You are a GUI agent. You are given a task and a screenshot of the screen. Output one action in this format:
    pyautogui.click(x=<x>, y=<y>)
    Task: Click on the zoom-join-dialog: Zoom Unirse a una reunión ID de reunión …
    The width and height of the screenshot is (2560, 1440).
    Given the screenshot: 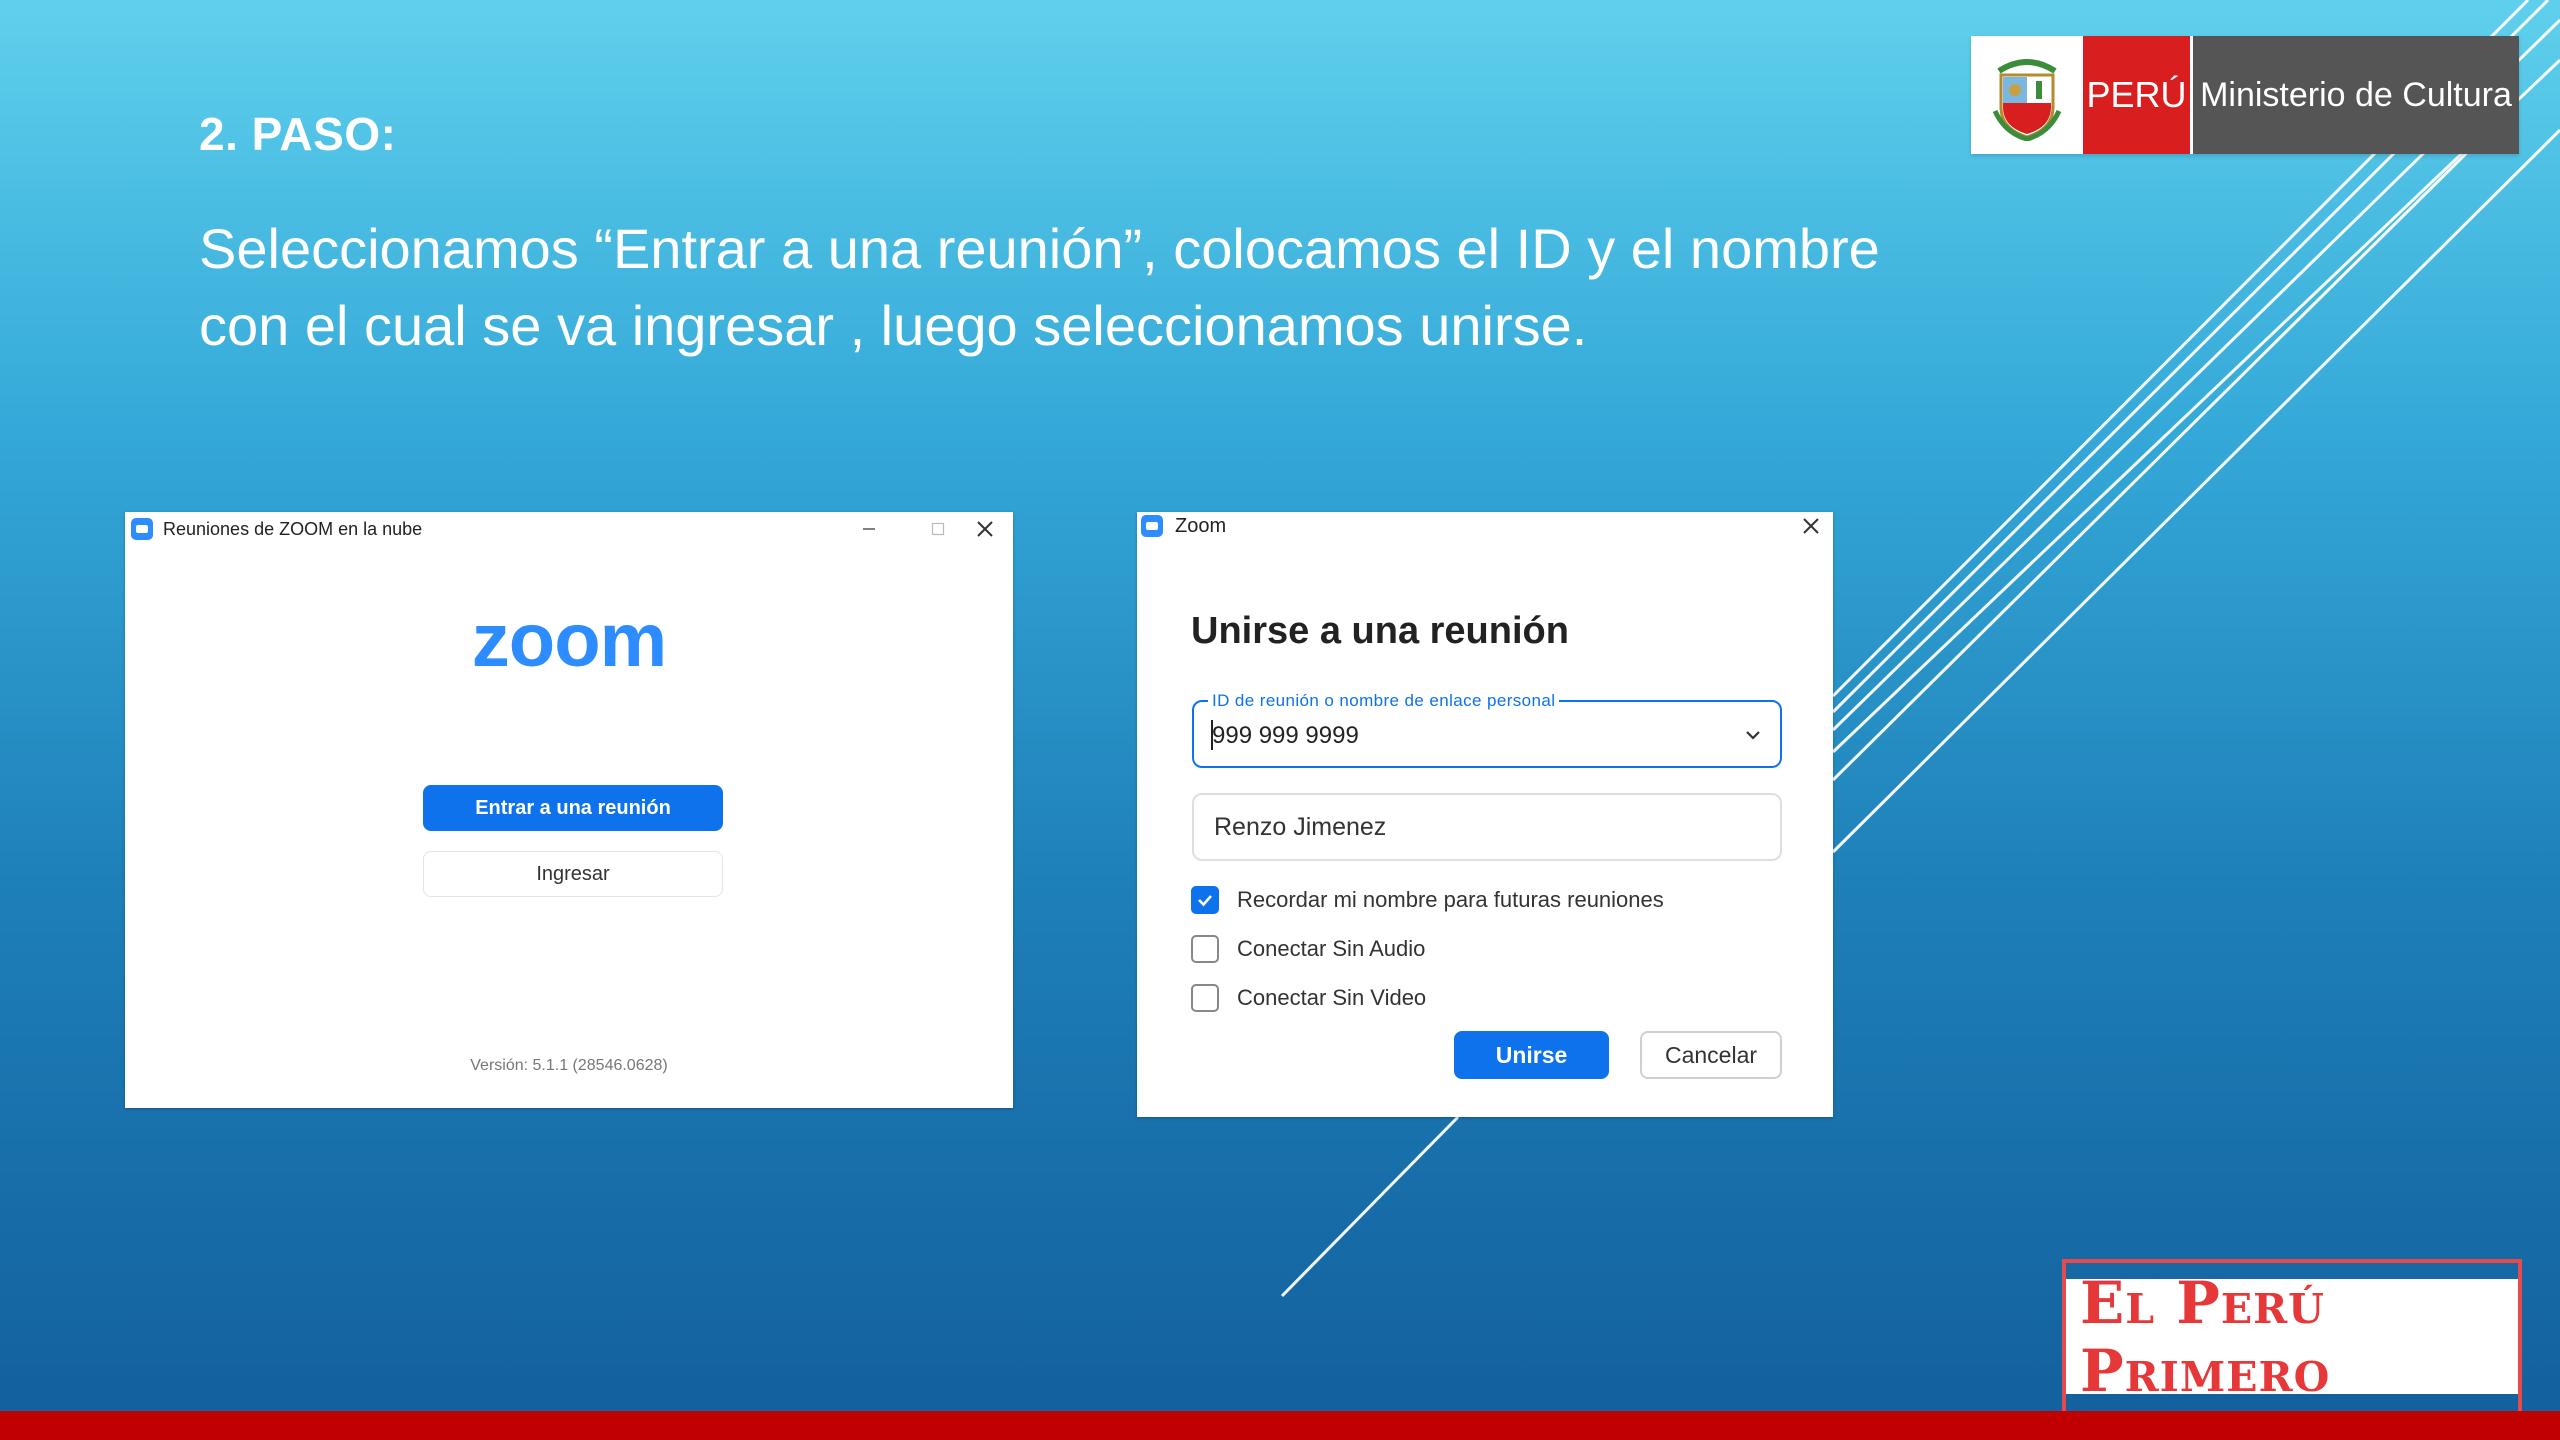 What is the action you would take?
    pyautogui.click(x=1485, y=814)
    